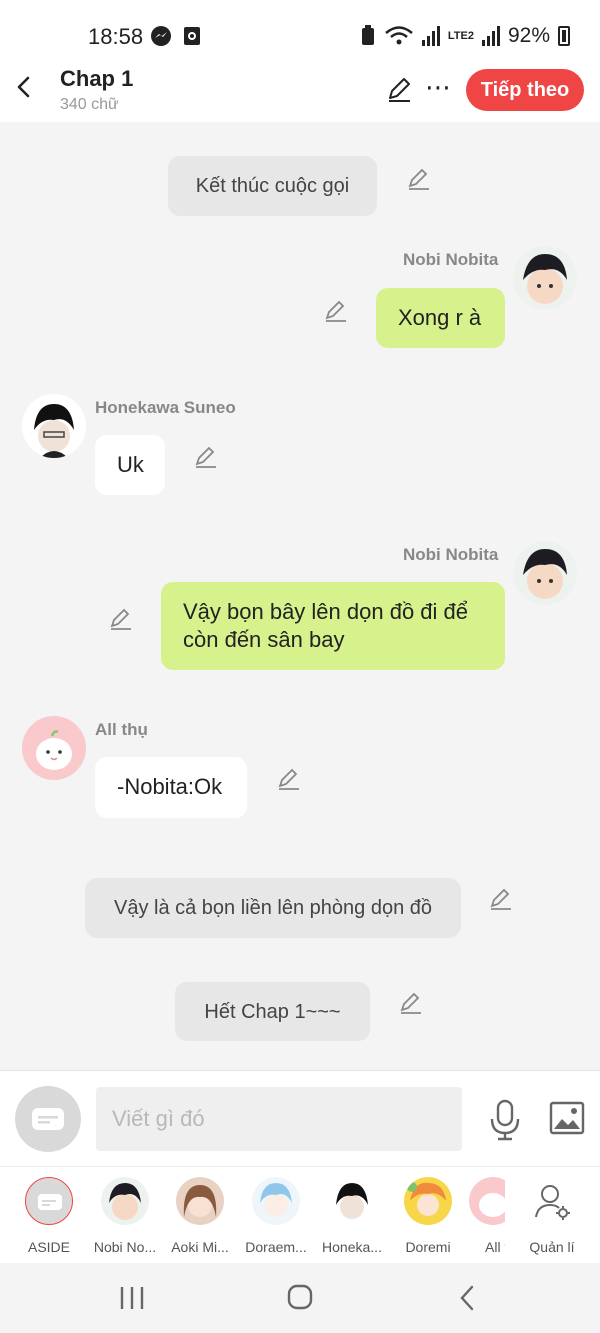  I want to click on message-input, so click(279, 1119).